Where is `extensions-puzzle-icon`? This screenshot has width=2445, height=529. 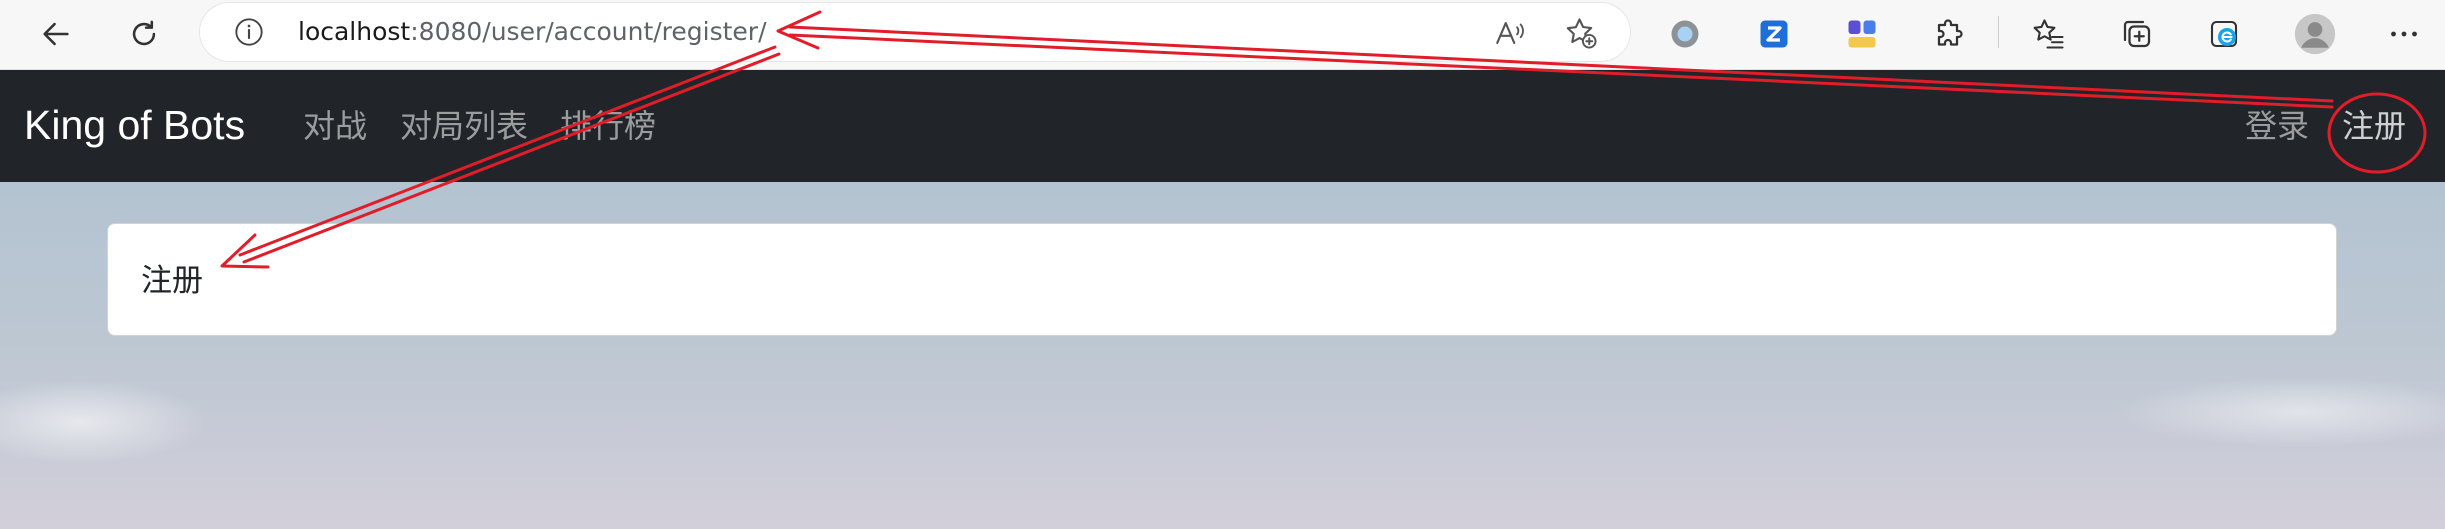
extensions-puzzle-icon is located at coordinates (1950, 32).